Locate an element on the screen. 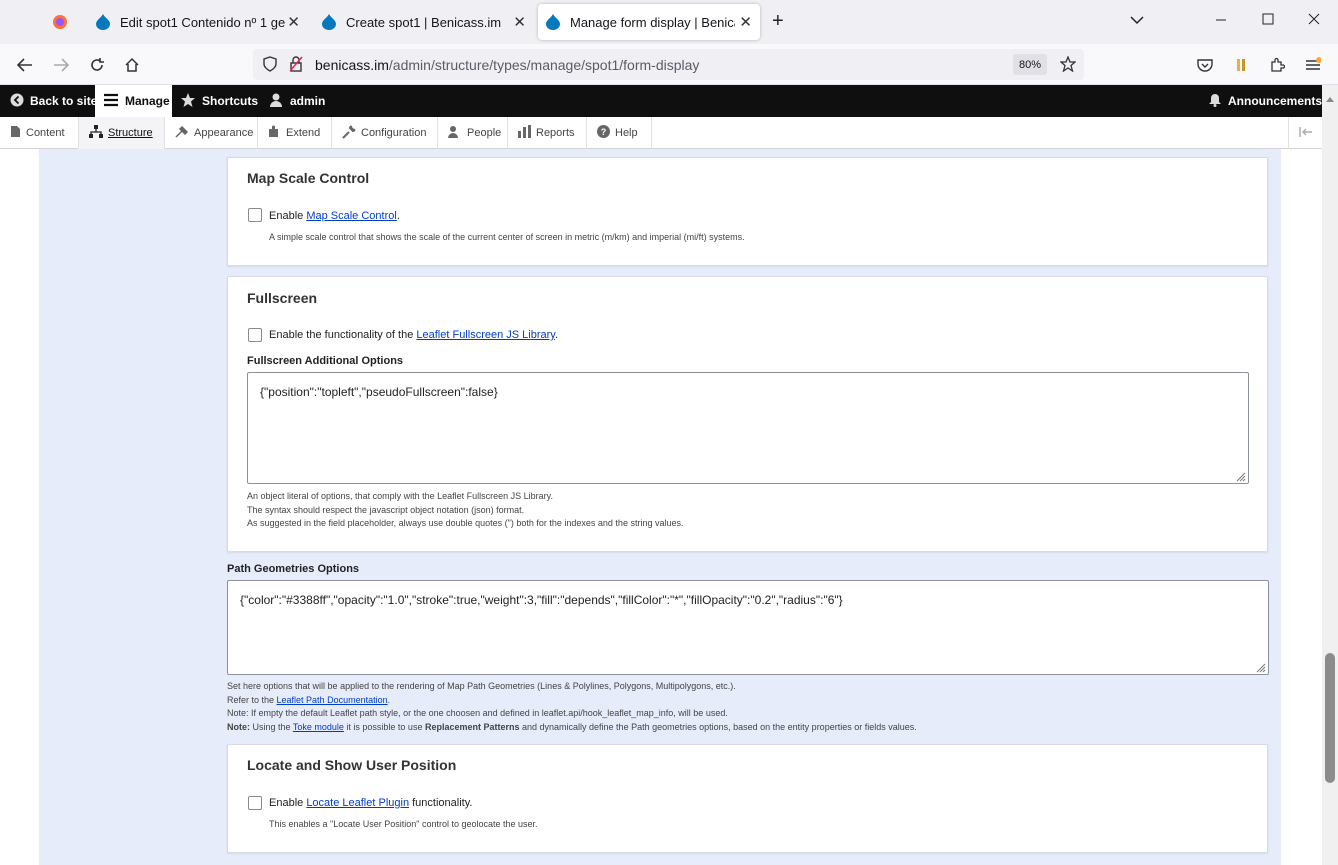  maximize-button is located at coordinates (1268, 21).